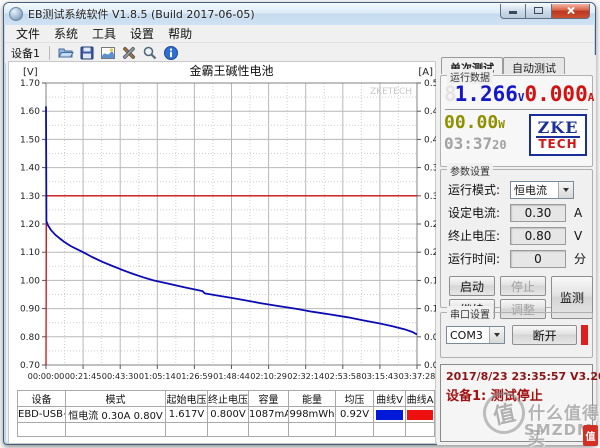  I want to click on table-header: 终止电压, so click(228, 398).